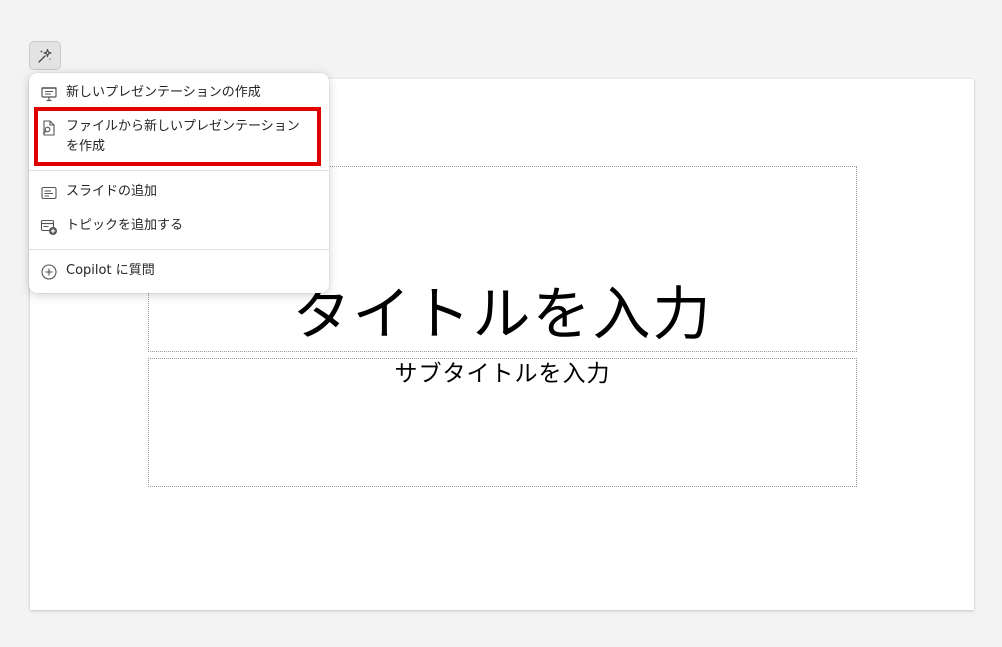 Image resolution: width=1002 pixels, height=647 pixels. I want to click on subtitle-placeholder: サブタイトルを入力, so click(502, 422).